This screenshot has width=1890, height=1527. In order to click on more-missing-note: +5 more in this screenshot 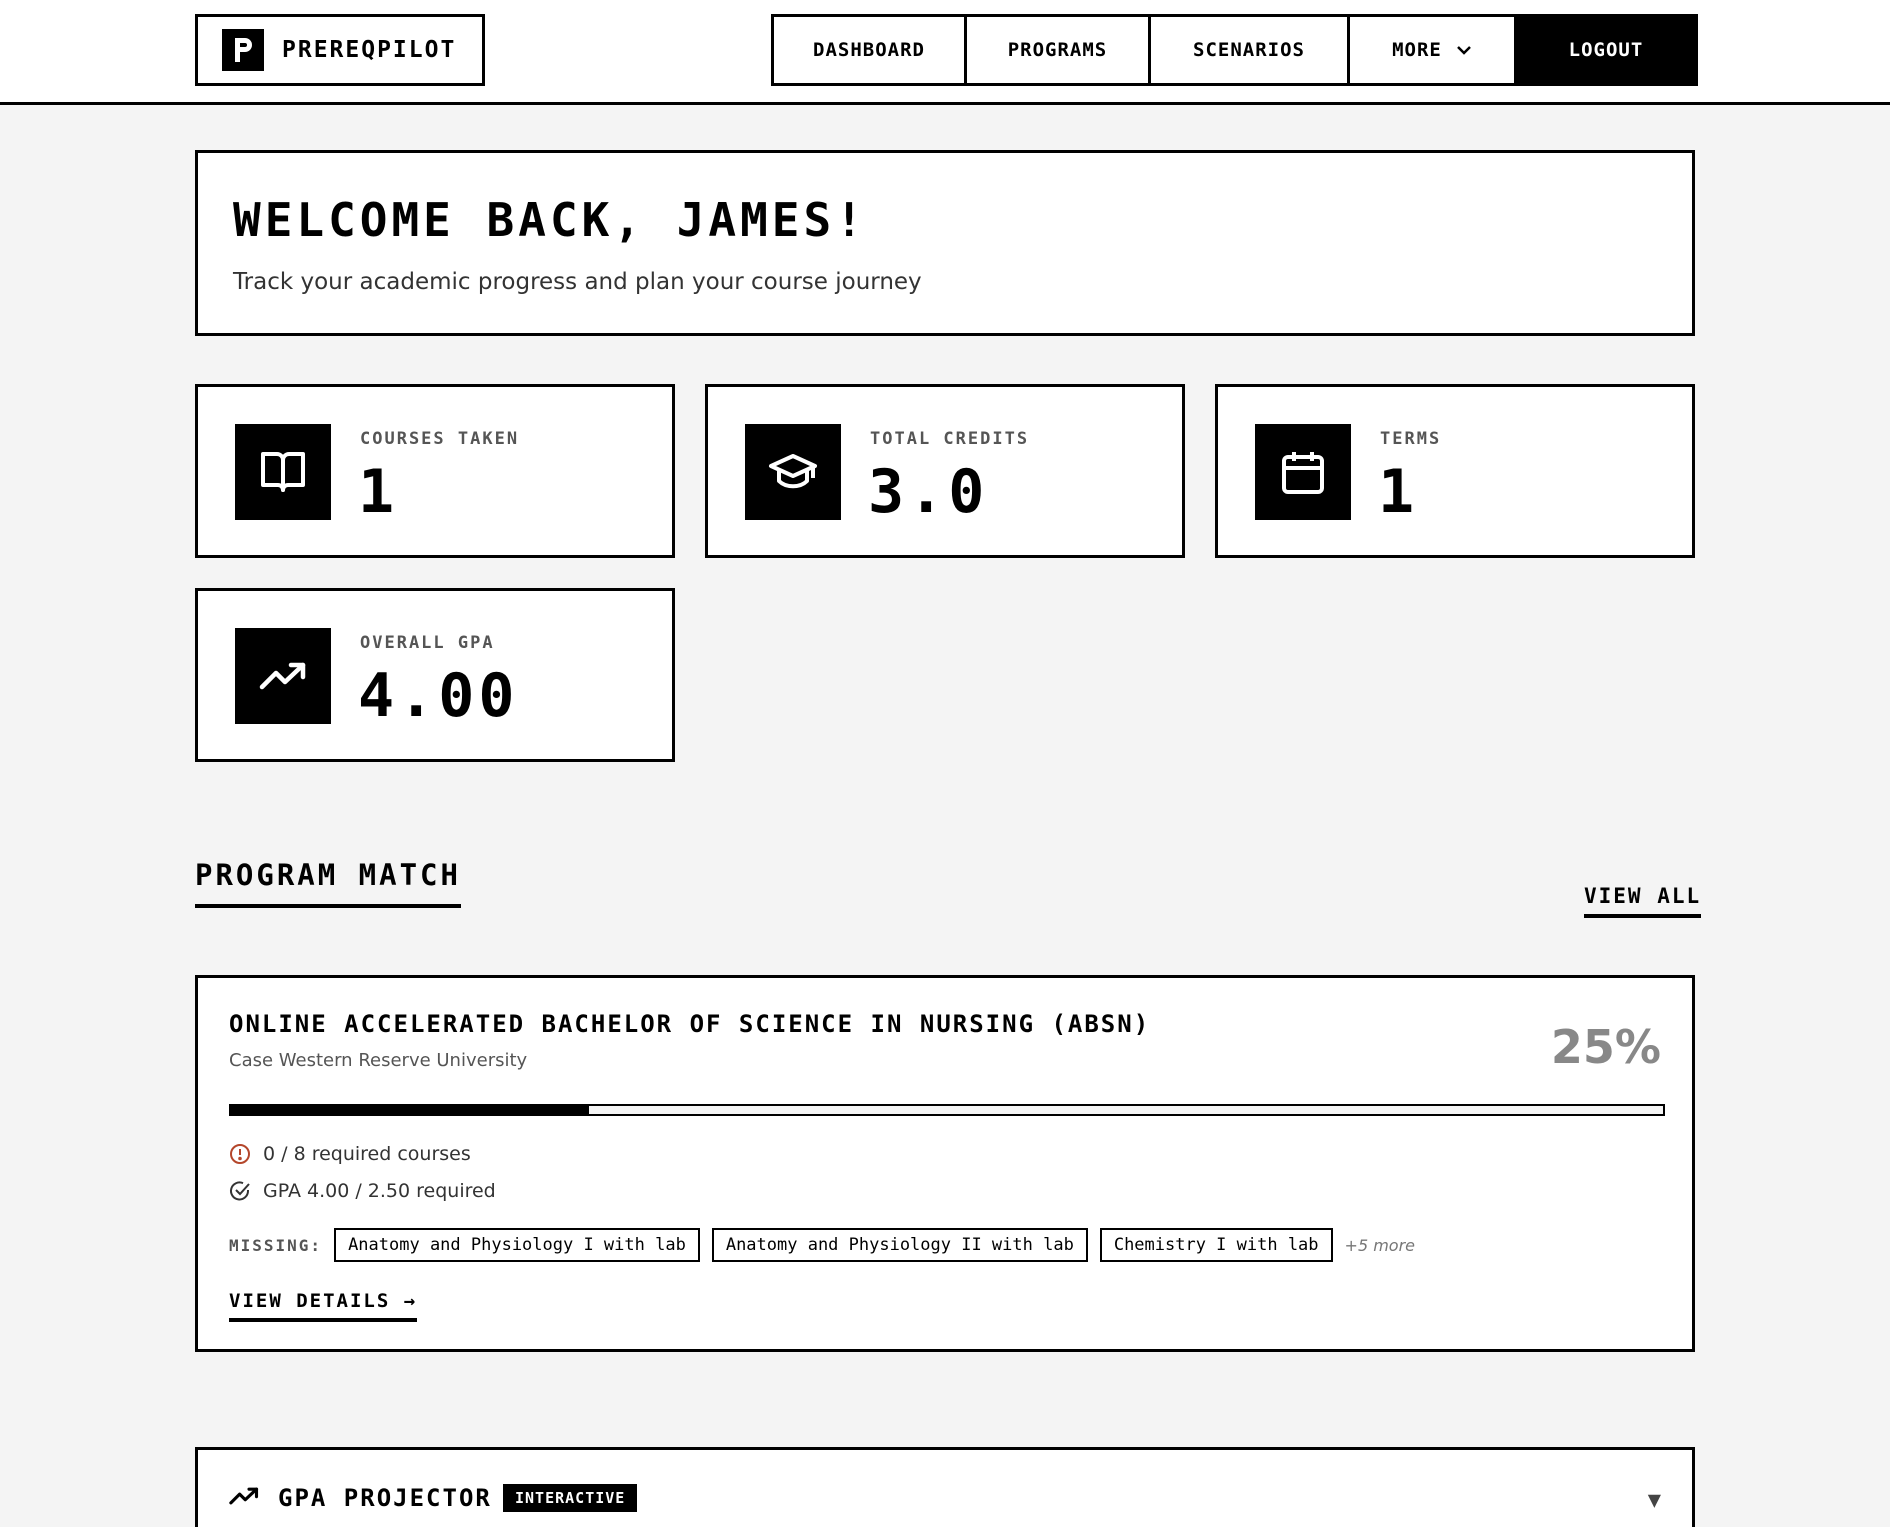, I will do `click(1379, 1245)`.